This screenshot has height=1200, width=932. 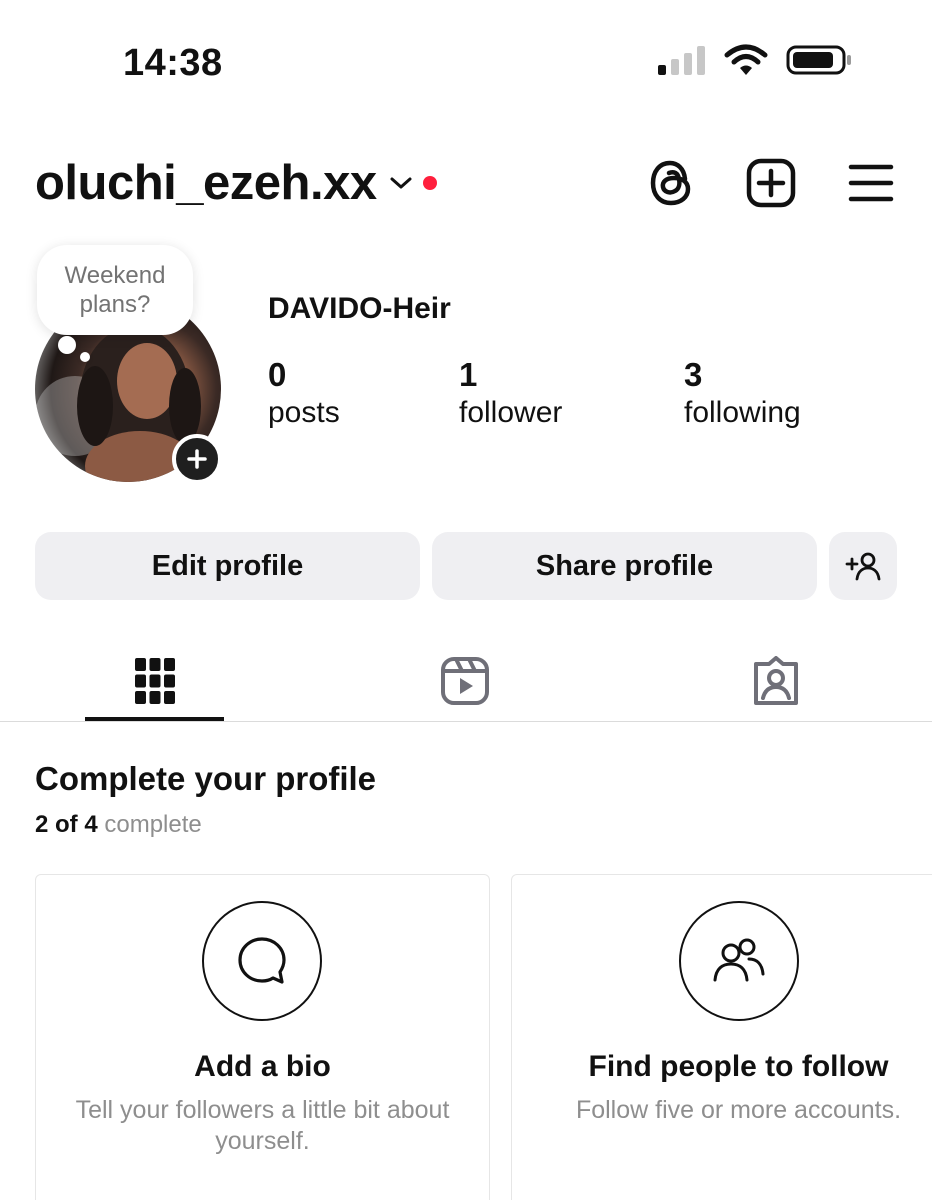 I want to click on active-tab-indicator, so click(x=154, y=719).